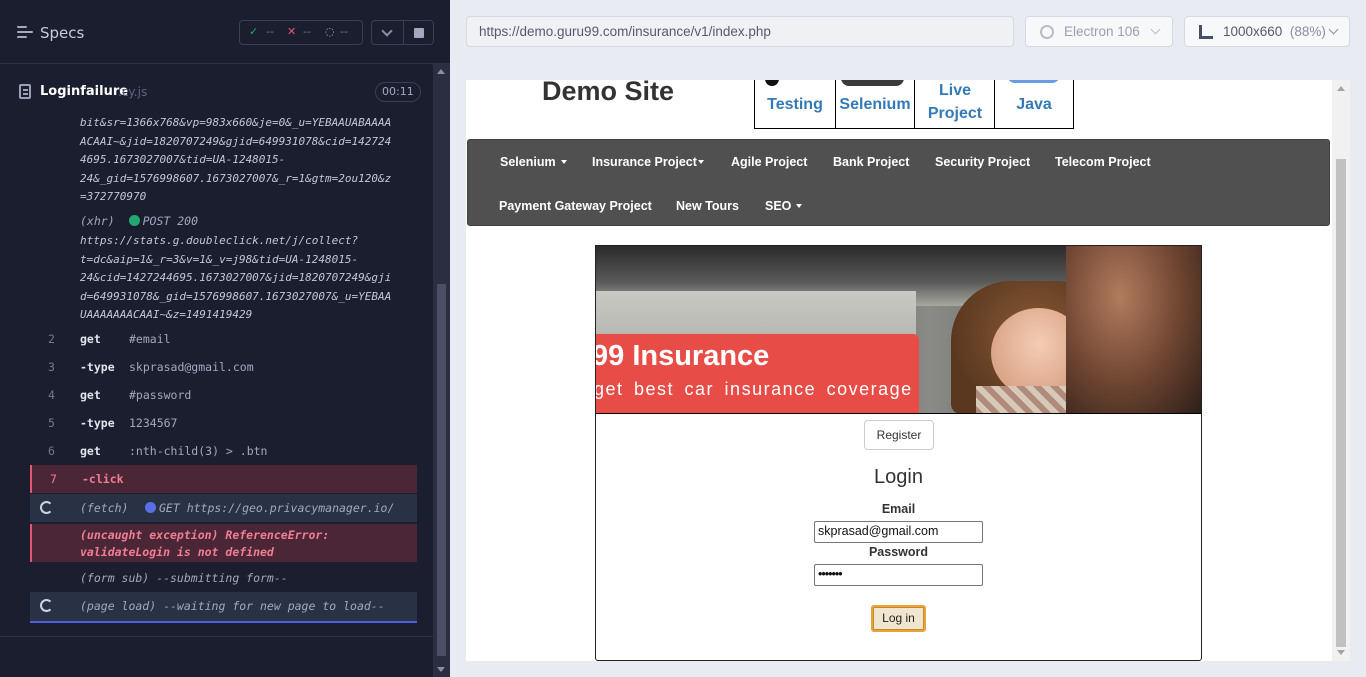 This screenshot has height=677, width=1366. I want to click on reporter-scrollbar, so click(441, 370).